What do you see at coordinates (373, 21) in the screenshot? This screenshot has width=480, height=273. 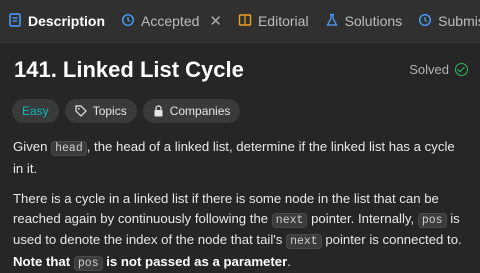 I see `tab-solutions-label: Solutions` at bounding box center [373, 21].